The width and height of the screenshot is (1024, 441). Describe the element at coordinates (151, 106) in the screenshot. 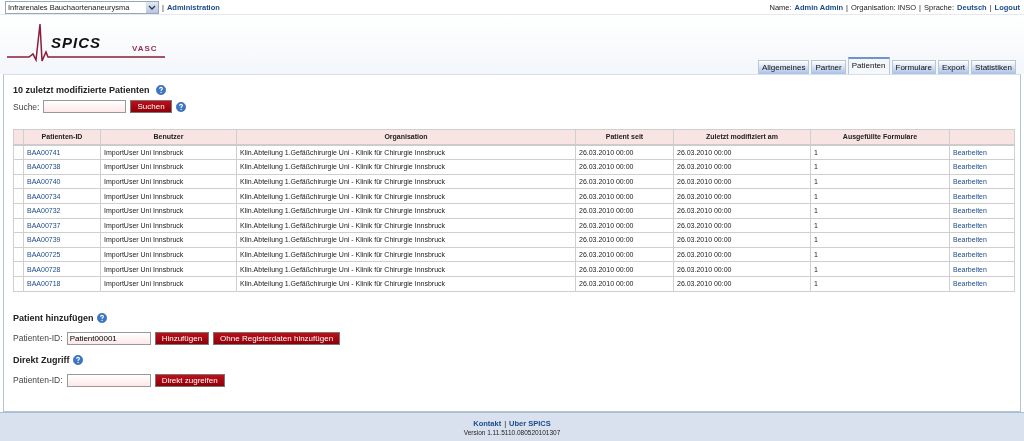

I see `action-button: Suchen` at that location.